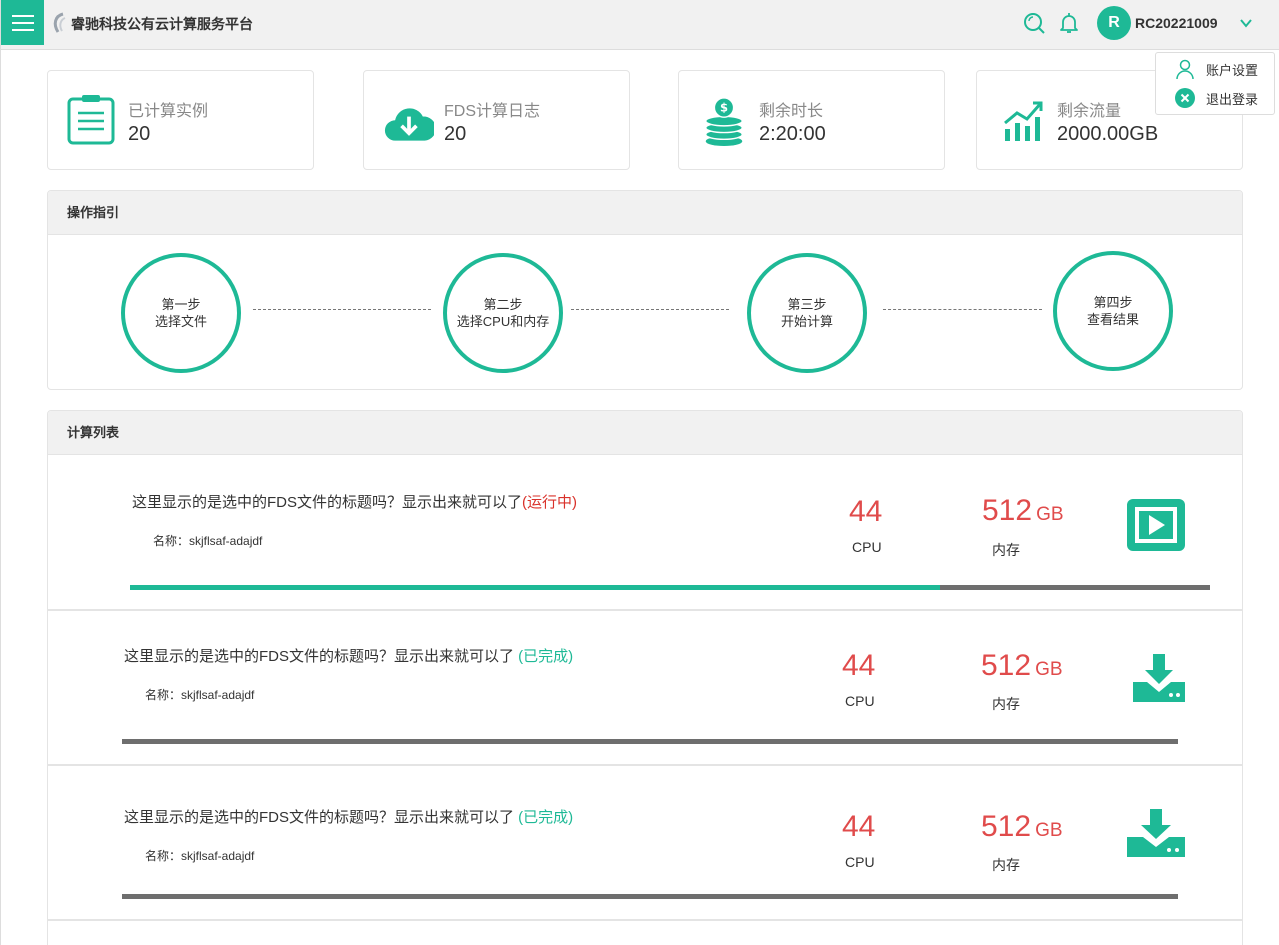 This screenshot has width=1279, height=945. Describe the element at coordinates (645, 213) in the screenshot. I see `panel-title: 操作指引` at that location.